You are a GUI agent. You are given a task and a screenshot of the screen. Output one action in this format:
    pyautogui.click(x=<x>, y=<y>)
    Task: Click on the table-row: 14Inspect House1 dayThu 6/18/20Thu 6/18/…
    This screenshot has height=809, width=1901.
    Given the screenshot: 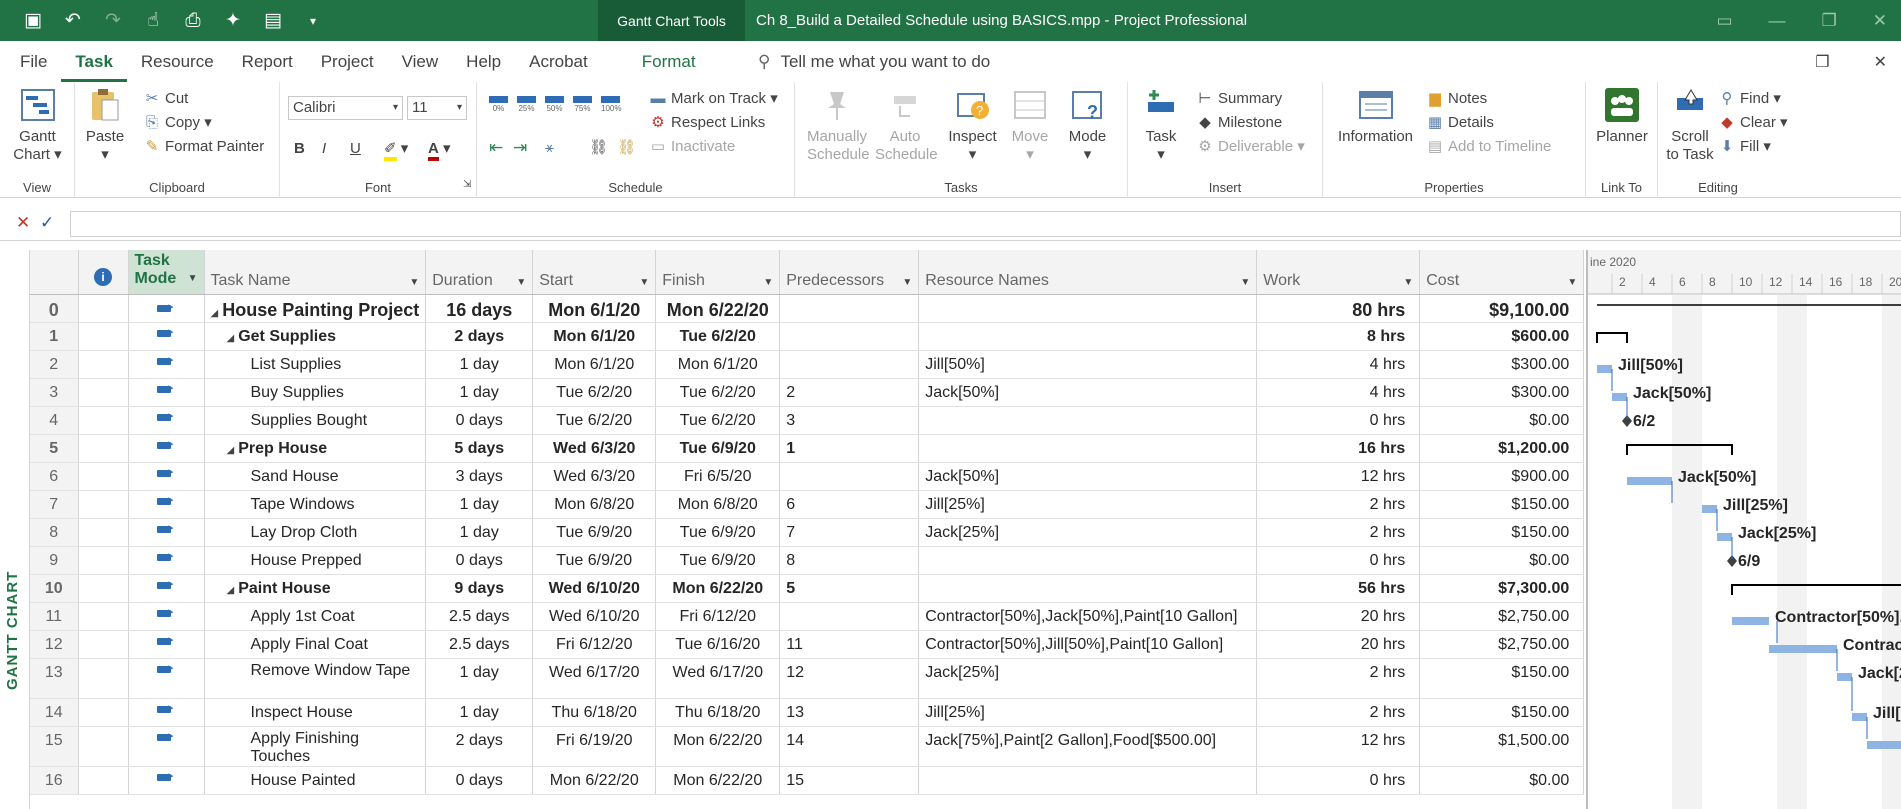 What is the action you would take?
    pyautogui.click(x=807, y=712)
    